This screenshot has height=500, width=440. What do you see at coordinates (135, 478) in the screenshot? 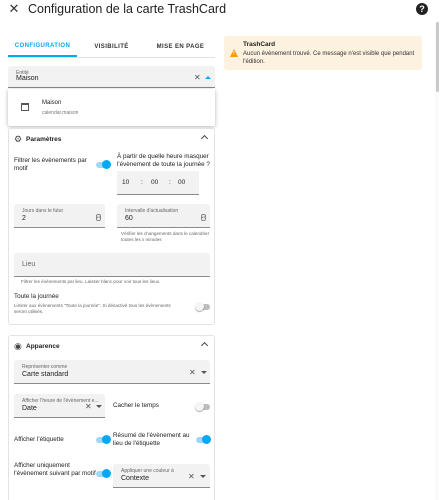
I see `apply-color-value: Contexte` at bounding box center [135, 478].